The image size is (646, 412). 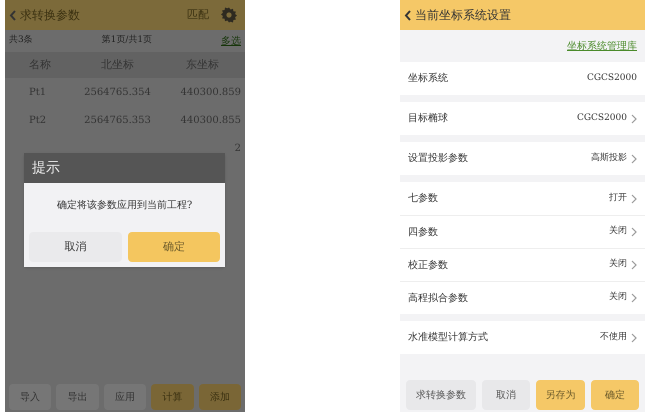 I want to click on dialog-title: 提示, so click(x=46, y=168).